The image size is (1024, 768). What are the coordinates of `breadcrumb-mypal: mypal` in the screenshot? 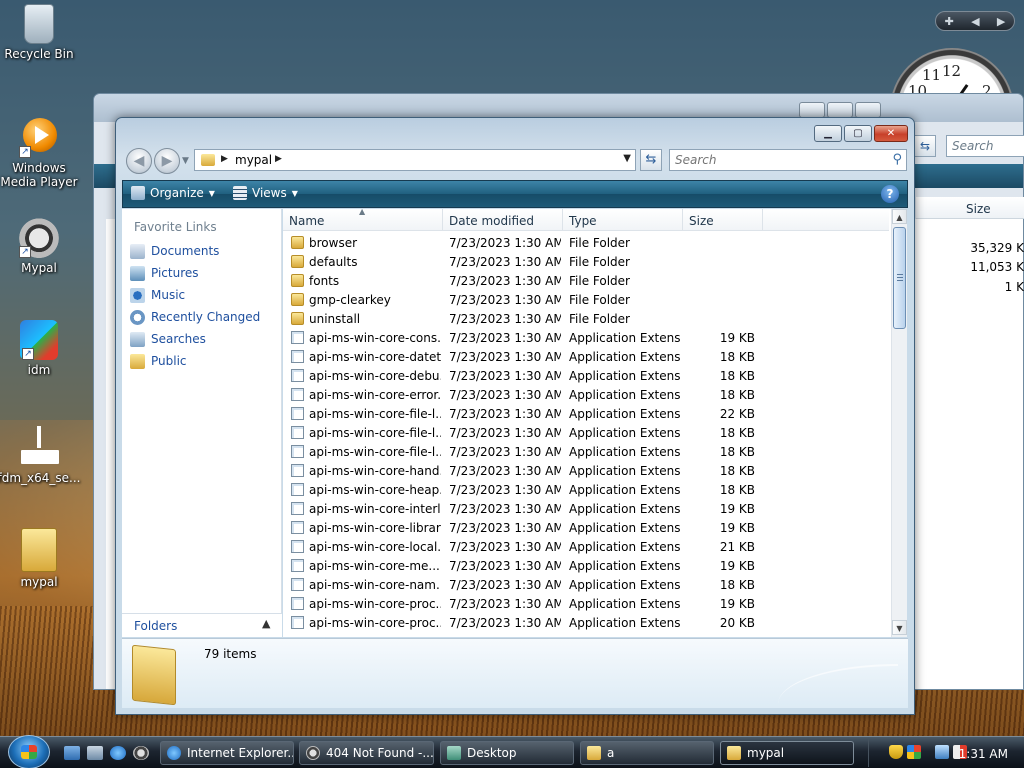 It's located at (253, 160).